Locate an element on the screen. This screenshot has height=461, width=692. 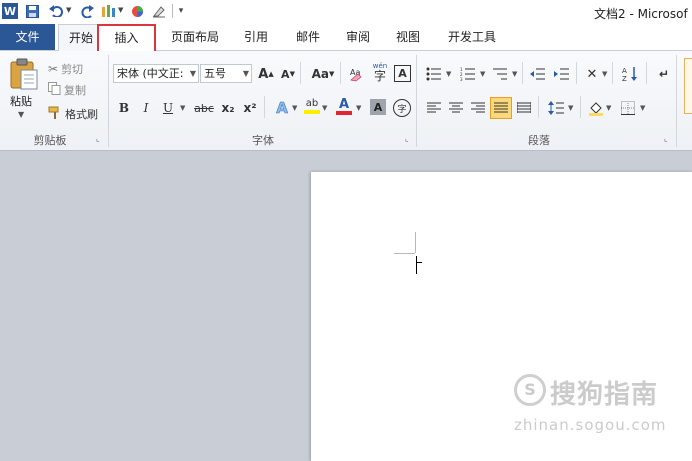
svg-text: Z is located at coordinates (624, 78).